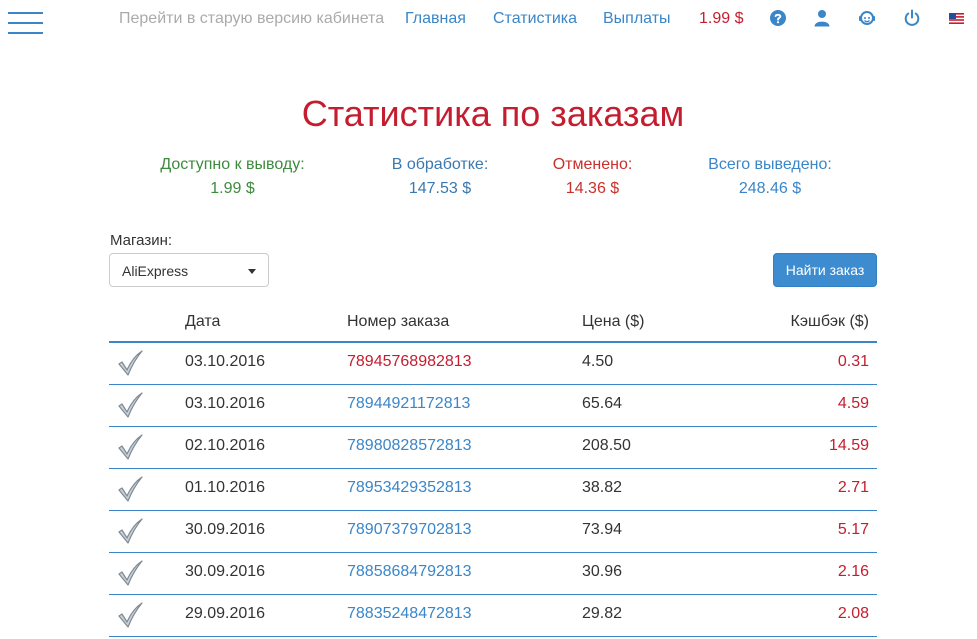 The width and height of the screenshot is (977, 639). What do you see at coordinates (592, 164) in the screenshot?
I see `cancelled-label: Отменено:` at bounding box center [592, 164].